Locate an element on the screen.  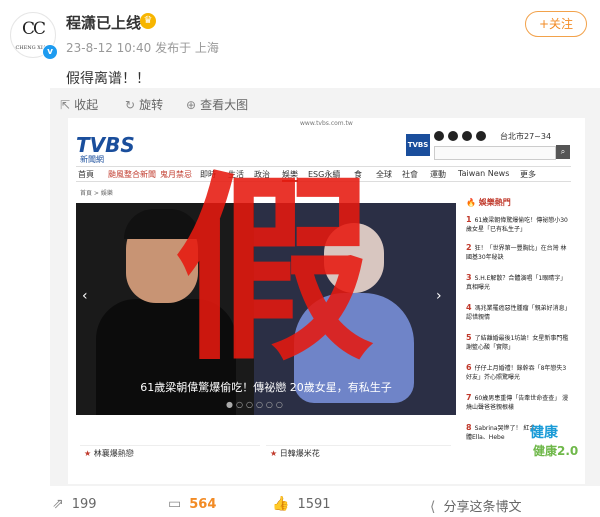
tvbs-small-logo: TVBS is located at coordinates (418, 145).